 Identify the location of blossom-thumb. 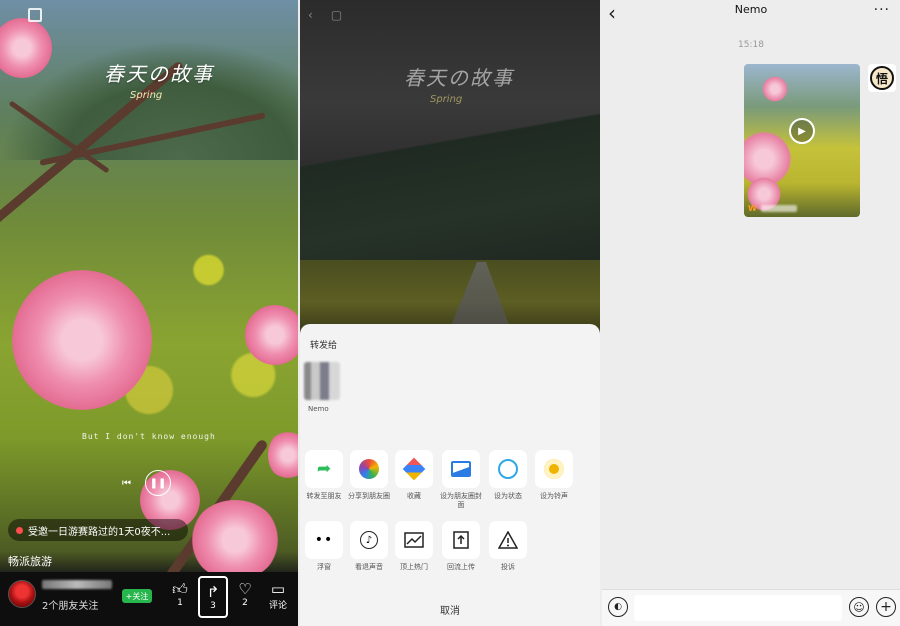
(775, 89).